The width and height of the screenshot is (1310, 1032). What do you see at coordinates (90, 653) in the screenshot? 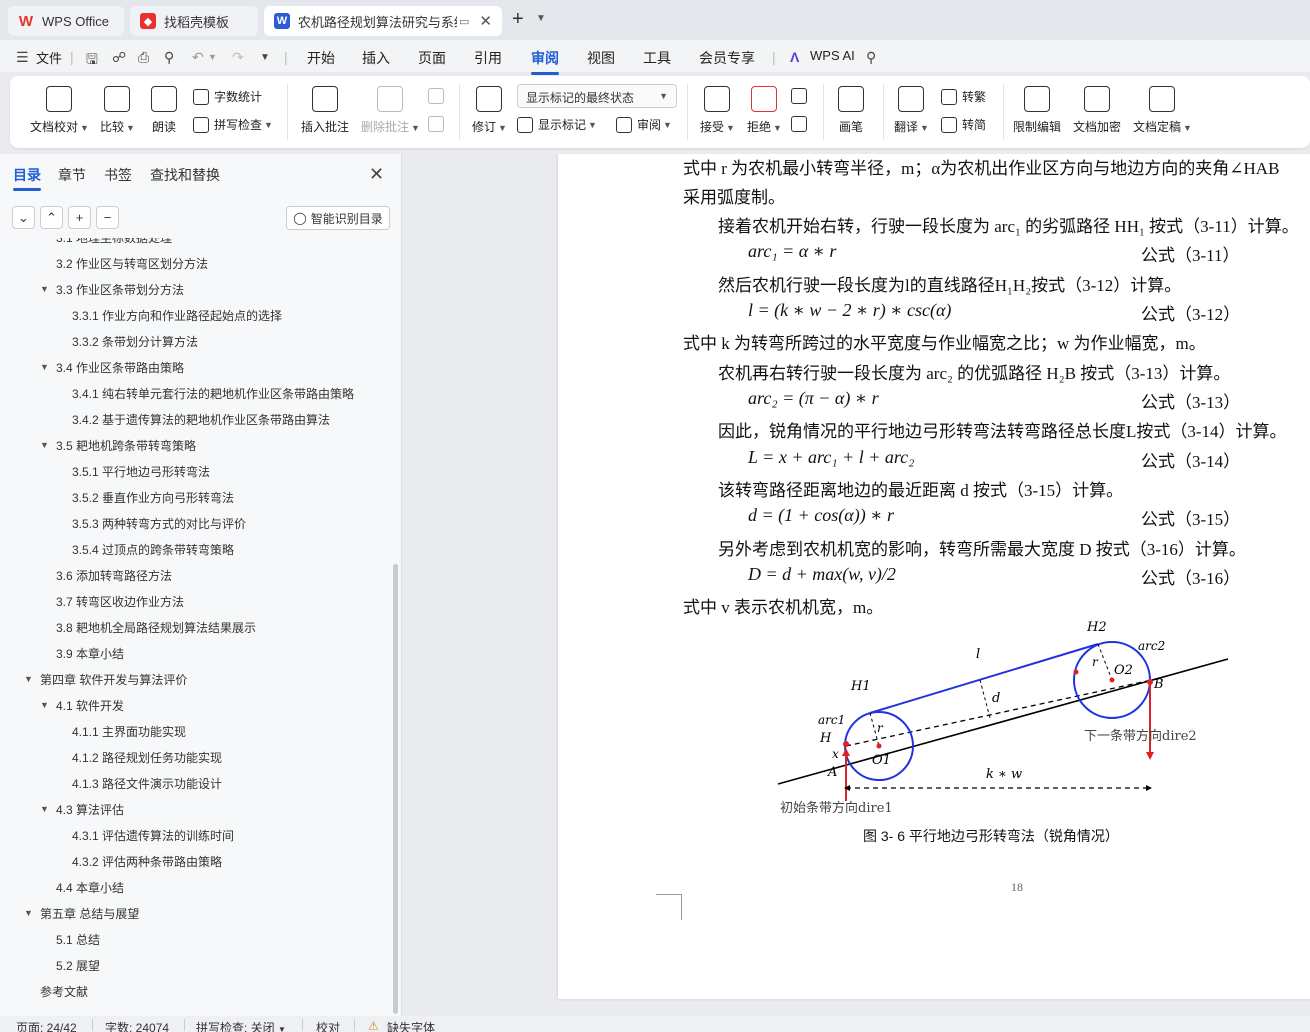
I see `toc-item: 3.9 本章小结` at bounding box center [90, 653].